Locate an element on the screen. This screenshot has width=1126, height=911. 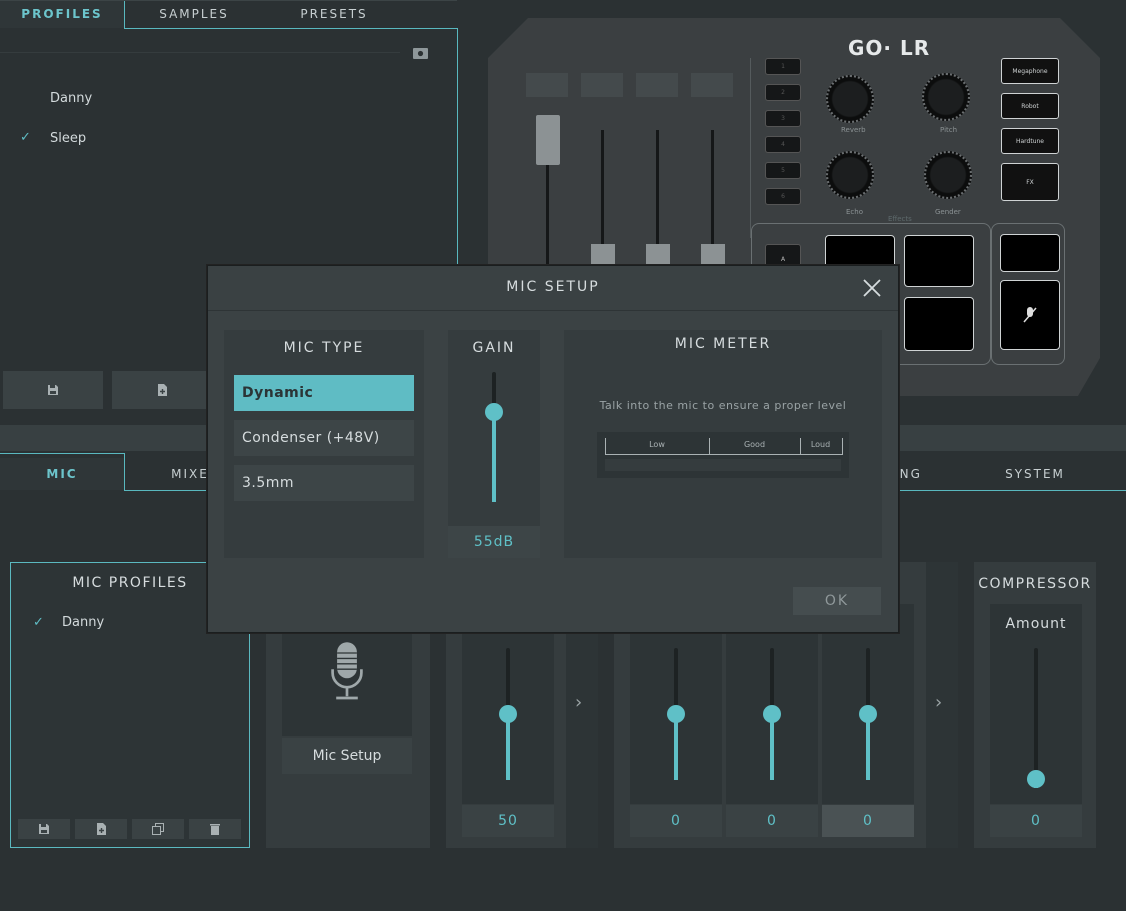
copy-icon is located at coordinates (158, 829).